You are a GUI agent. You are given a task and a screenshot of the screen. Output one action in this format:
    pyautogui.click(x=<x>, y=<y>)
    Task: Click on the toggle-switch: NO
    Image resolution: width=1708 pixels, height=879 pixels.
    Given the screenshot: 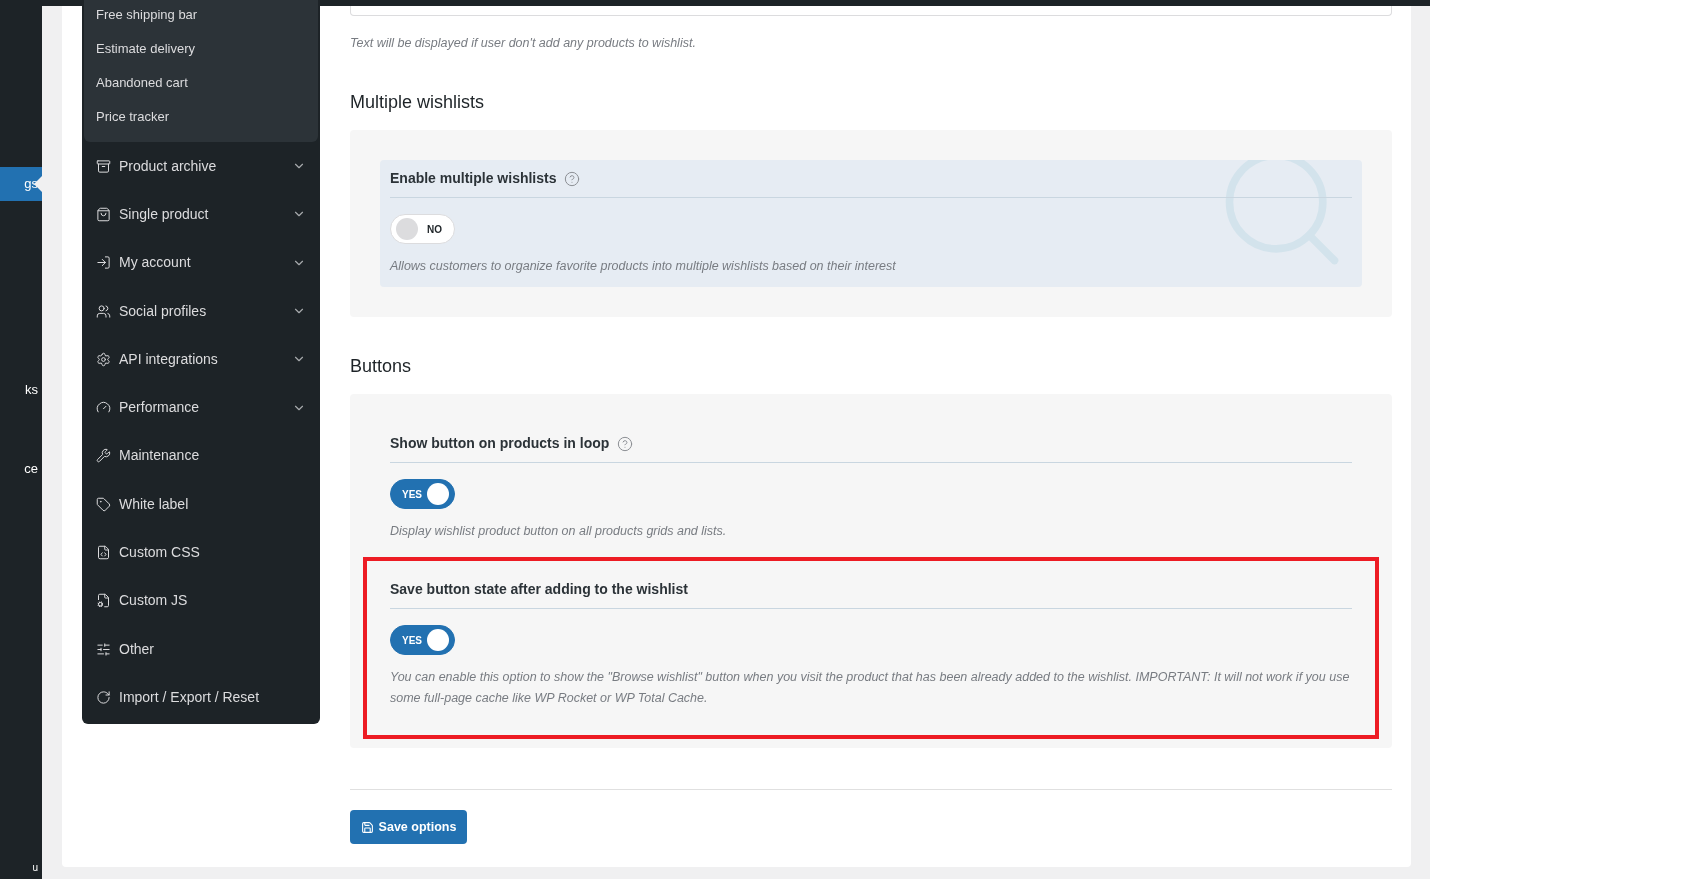 What is the action you would take?
    pyautogui.click(x=422, y=229)
    